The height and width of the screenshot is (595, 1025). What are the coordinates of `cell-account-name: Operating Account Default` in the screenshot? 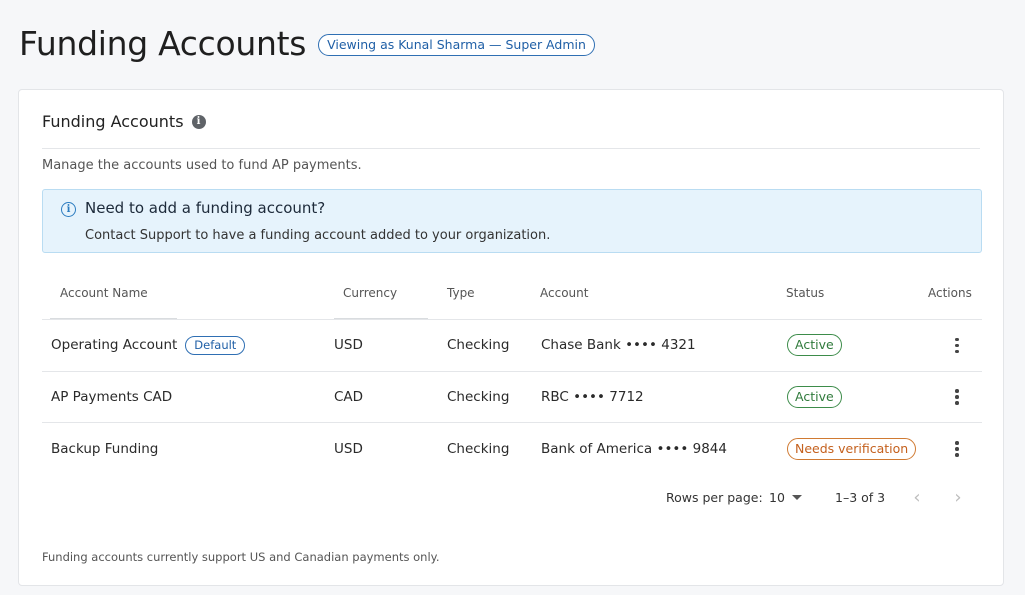 It's located at (148, 345).